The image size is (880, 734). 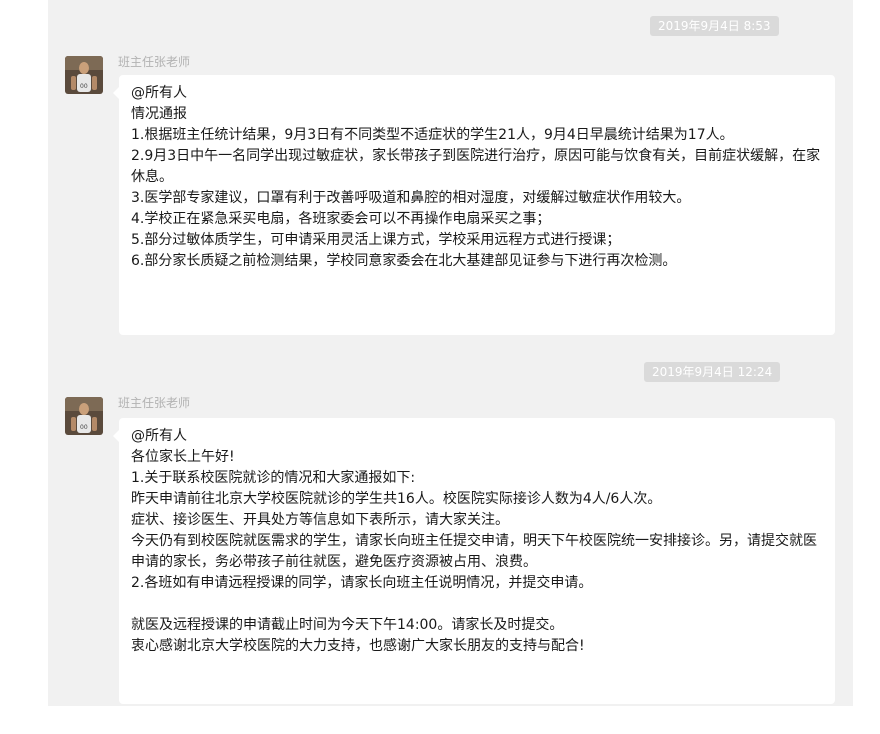 What do you see at coordinates (362, 583) in the screenshot?
I see `message-line: 2.各班如有申请远程授课的同学，请家长向班主任说明情况，并提交申请。` at bounding box center [362, 583].